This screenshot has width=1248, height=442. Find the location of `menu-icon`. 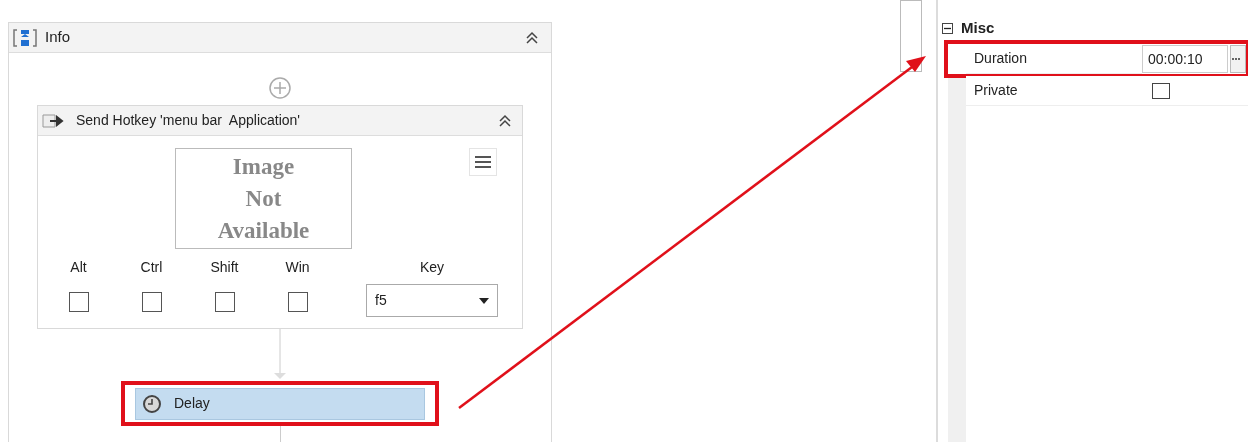

menu-icon is located at coordinates (483, 162).